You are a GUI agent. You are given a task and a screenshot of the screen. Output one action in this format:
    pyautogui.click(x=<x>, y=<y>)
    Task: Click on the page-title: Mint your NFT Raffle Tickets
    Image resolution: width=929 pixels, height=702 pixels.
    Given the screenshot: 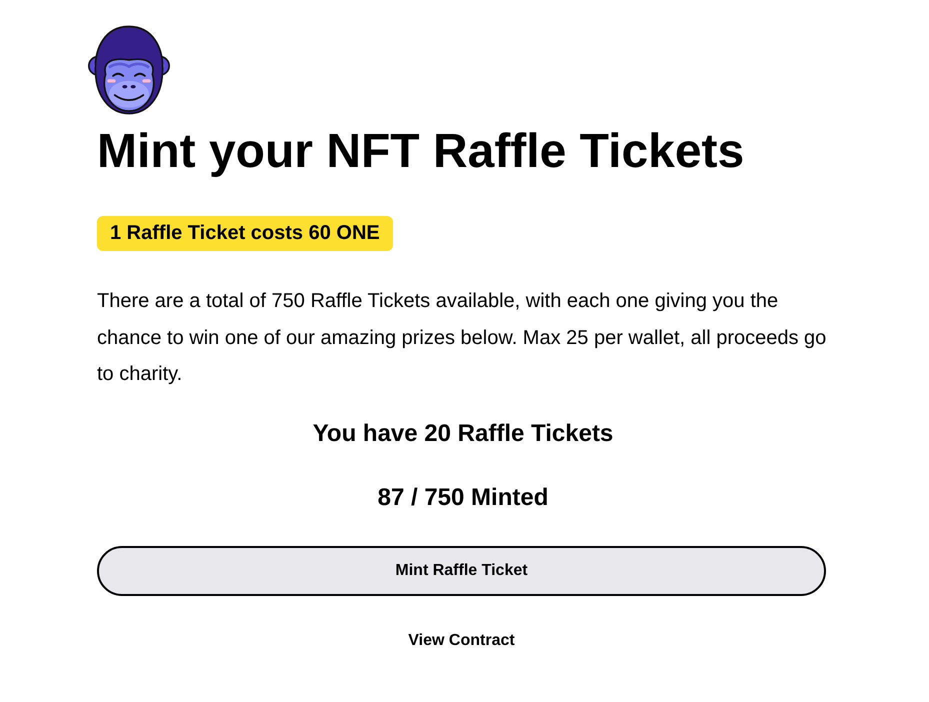 What is the action you would take?
    pyautogui.click(x=420, y=152)
    